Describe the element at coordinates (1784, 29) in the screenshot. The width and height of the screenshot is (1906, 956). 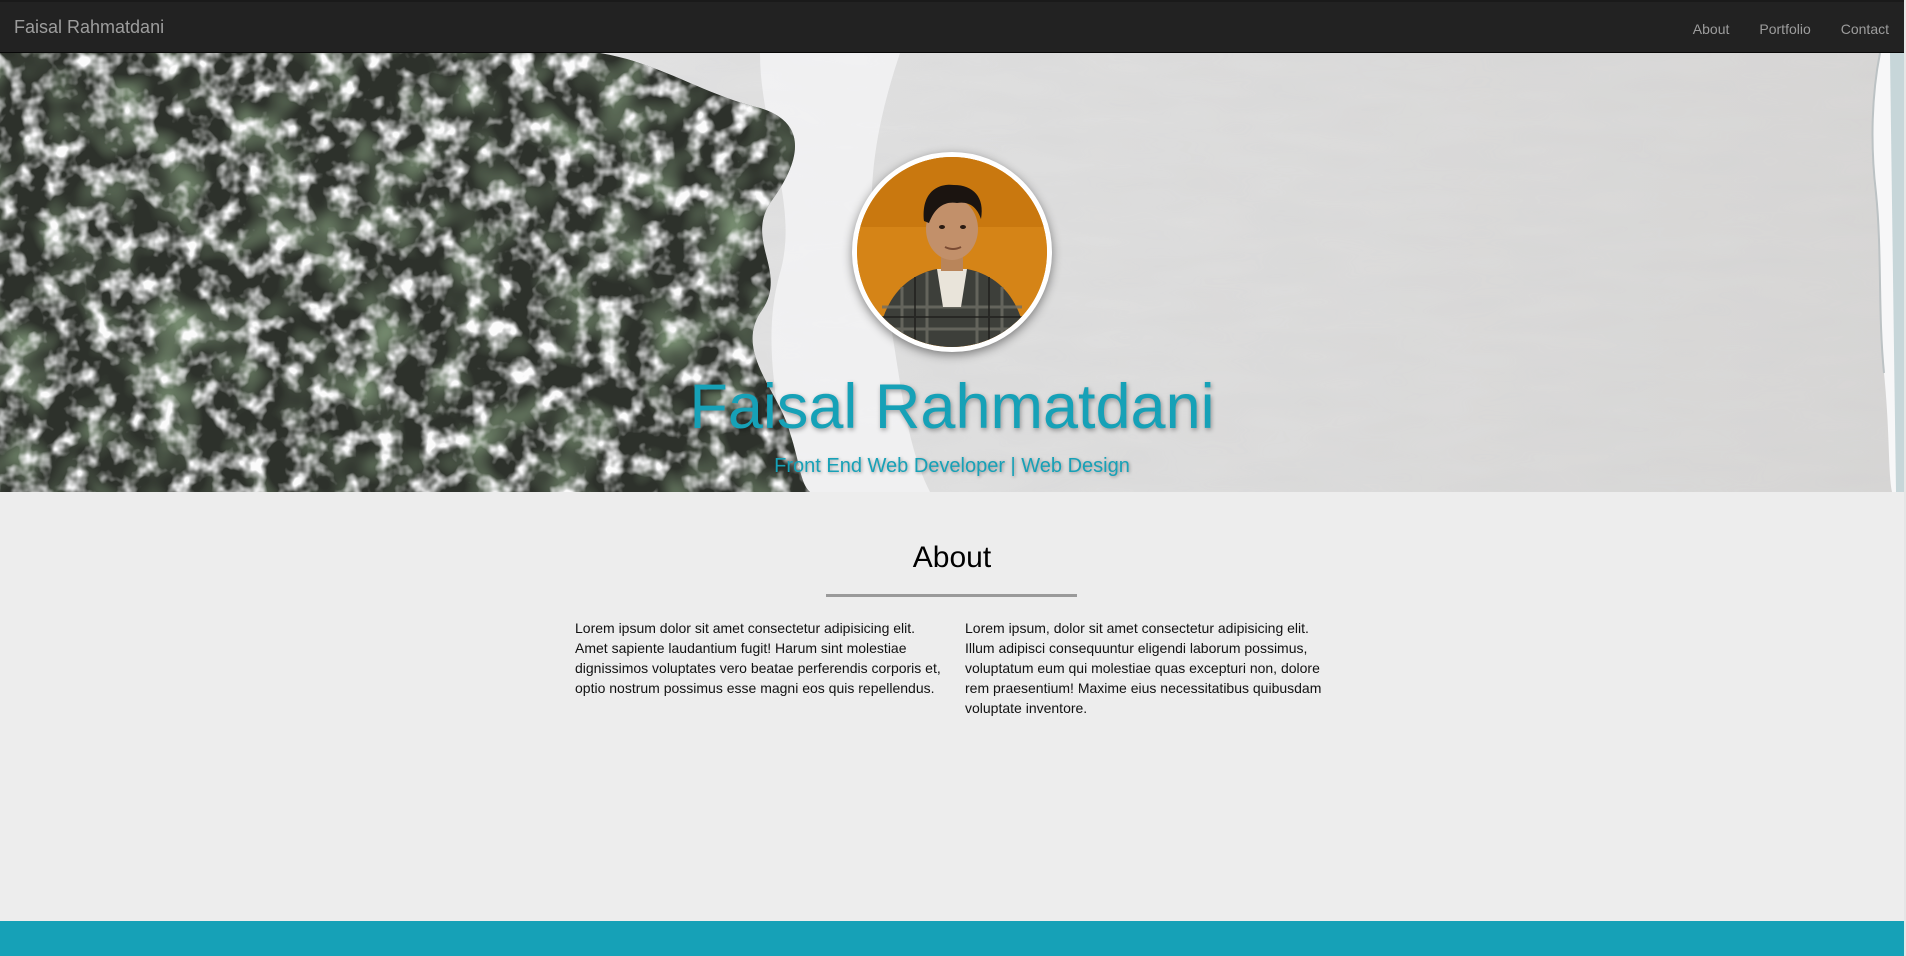
I see `nav-link-portfolio: Portfolio` at that location.